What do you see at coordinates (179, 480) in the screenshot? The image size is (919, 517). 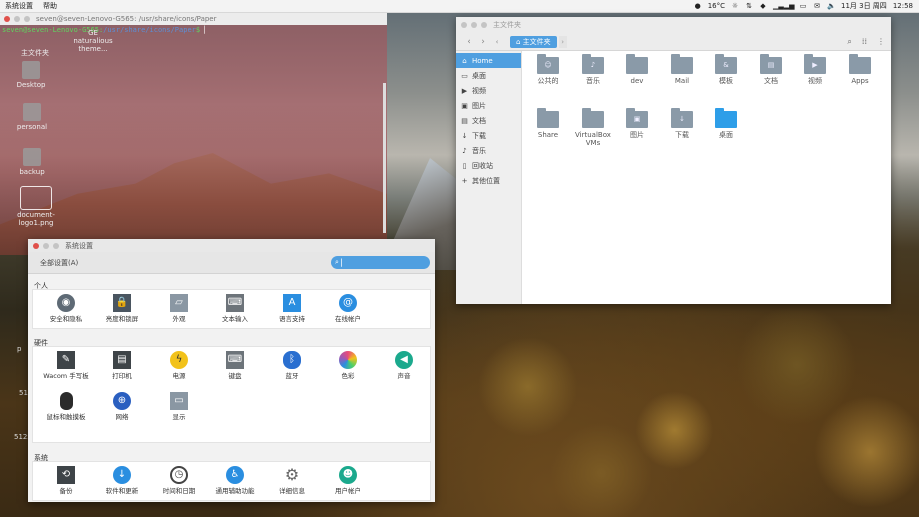 I see `setting-time-date: ◷ 时间和日期` at bounding box center [179, 480].